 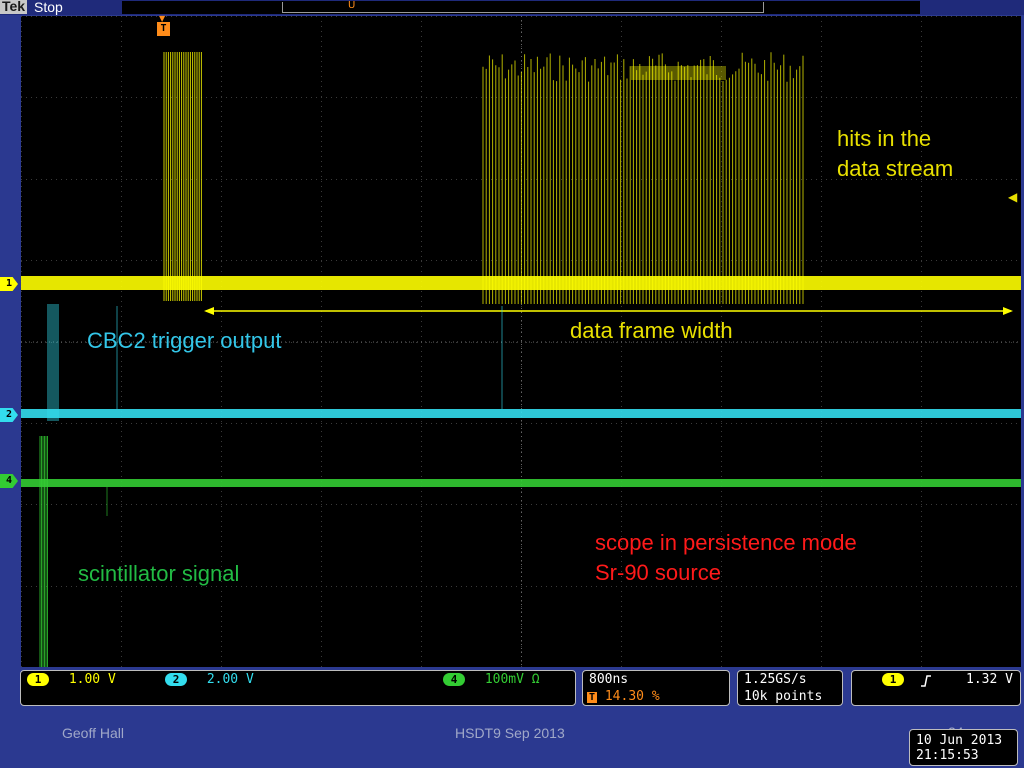 What do you see at coordinates (651, 330) in the screenshot?
I see `annotation-frame-width: data frame width` at bounding box center [651, 330].